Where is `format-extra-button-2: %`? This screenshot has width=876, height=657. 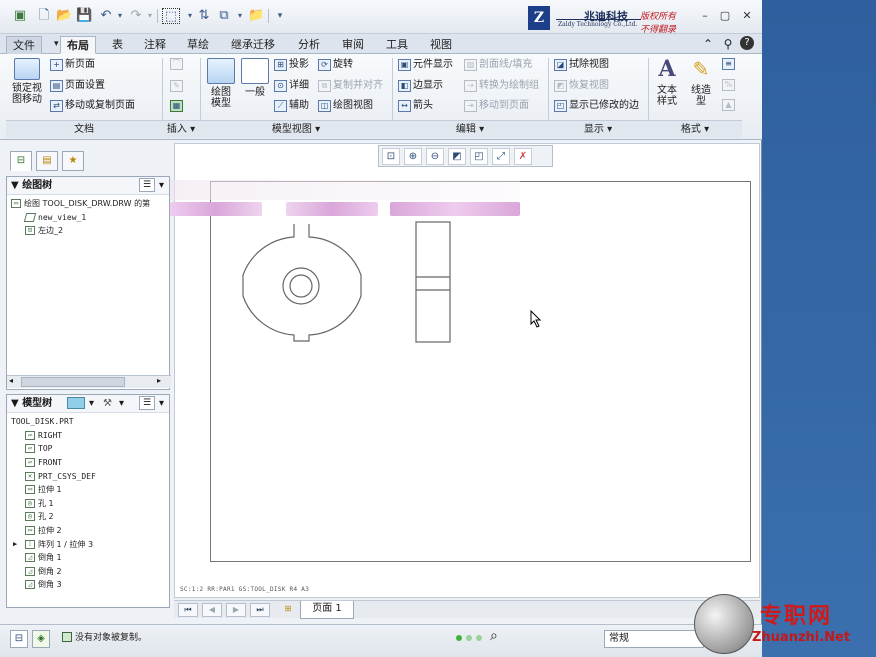
format-extra-button-2: % is located at coordinates (728, 85).